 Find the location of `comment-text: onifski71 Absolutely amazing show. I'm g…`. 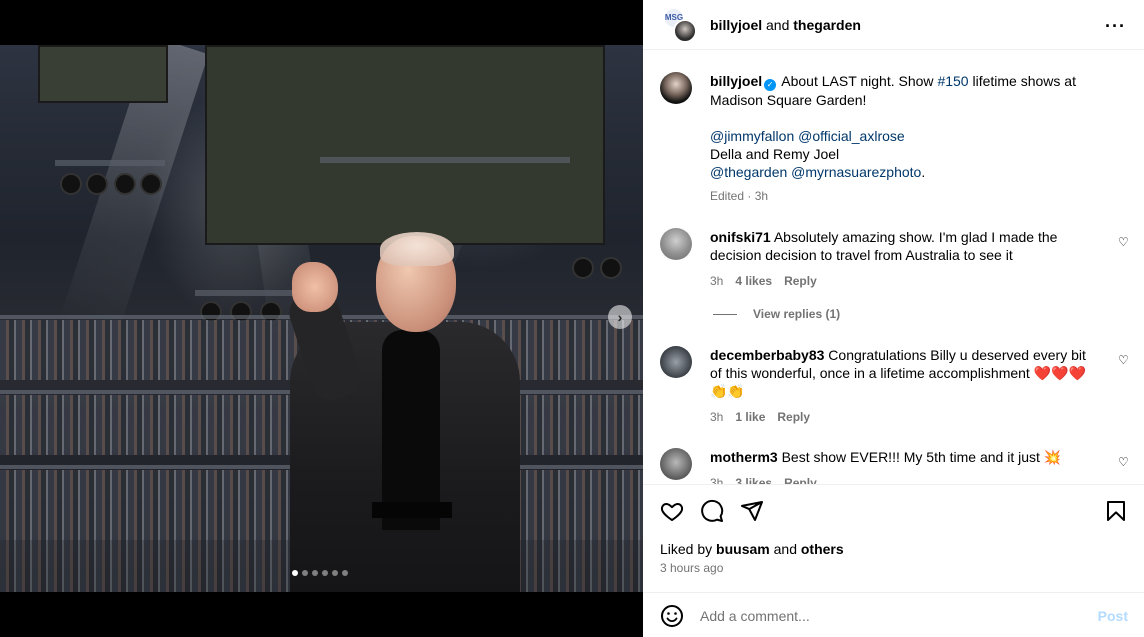

comment-text: onifski71 Absolutely amazing show. I'm g… is located at coordinates (902, 259).